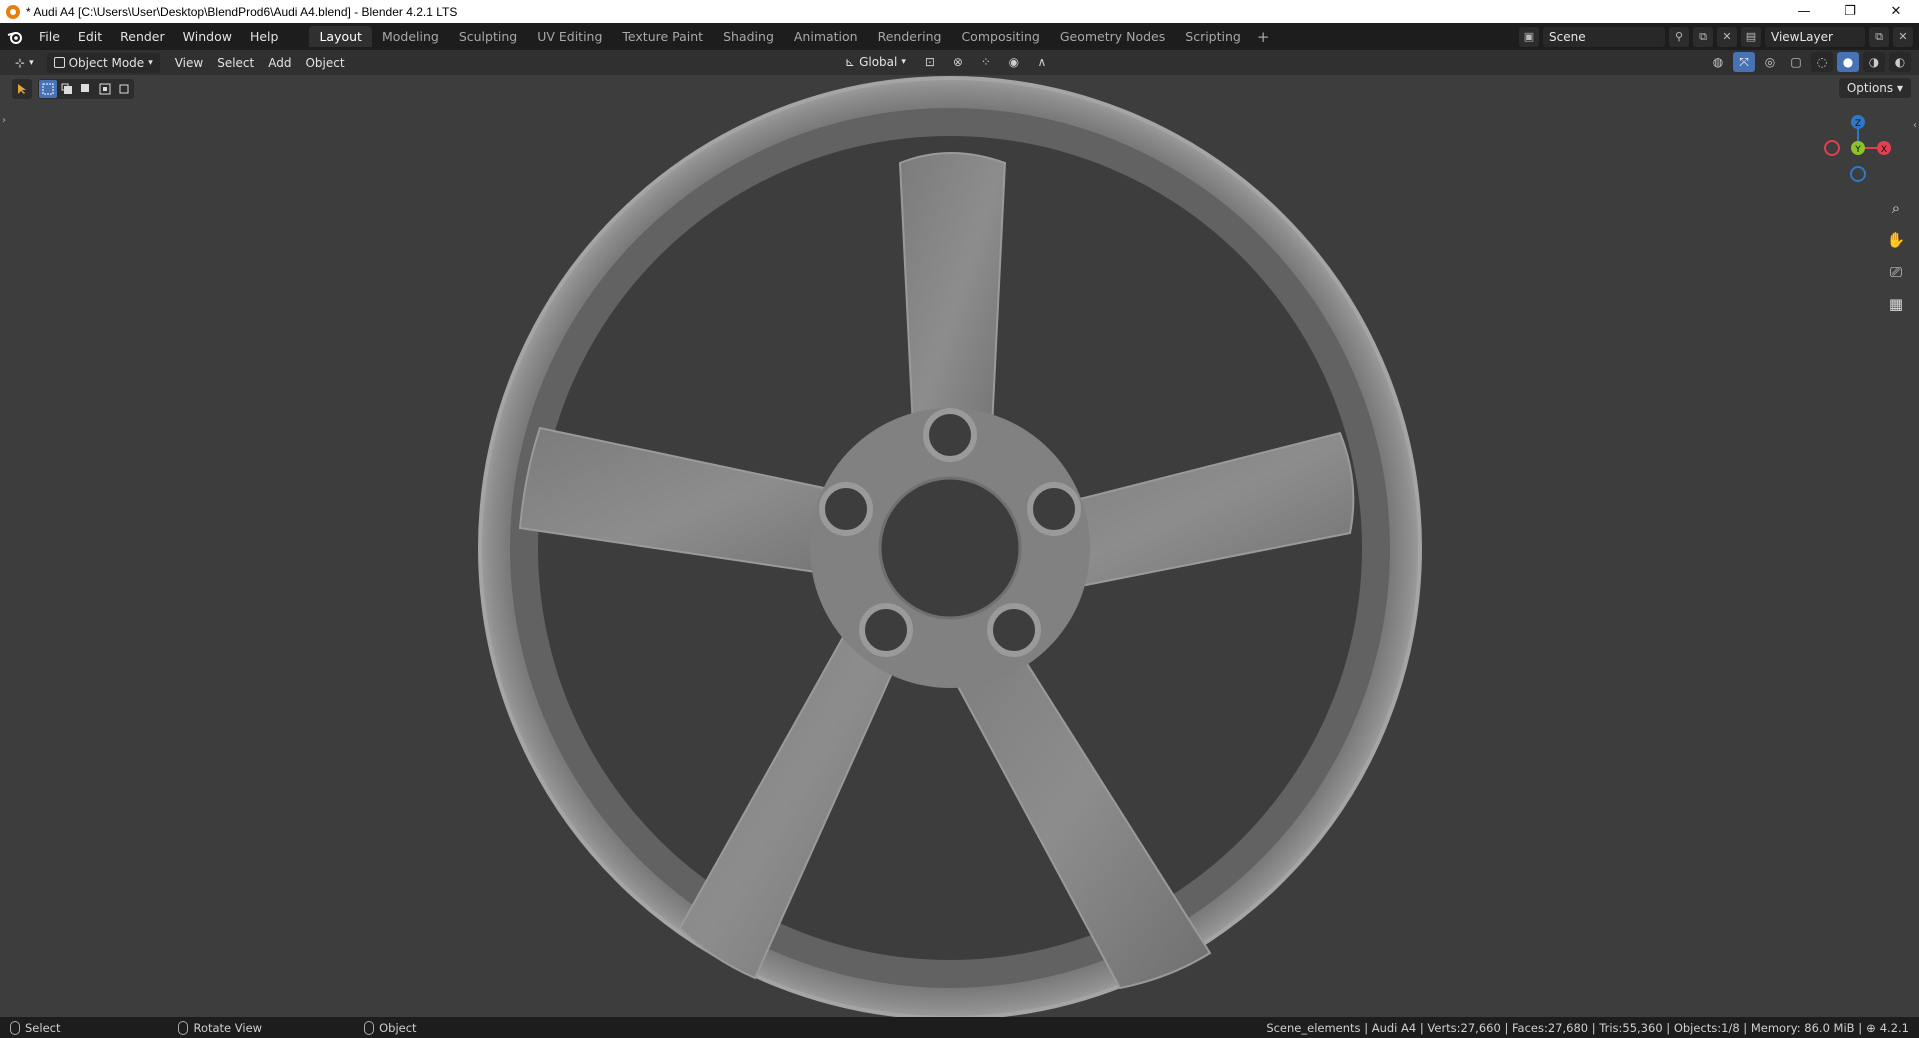 The width and height of the screenshot is (1919, 1038). I want to click on shading-material-icon: ◑, so click(1874, 62).